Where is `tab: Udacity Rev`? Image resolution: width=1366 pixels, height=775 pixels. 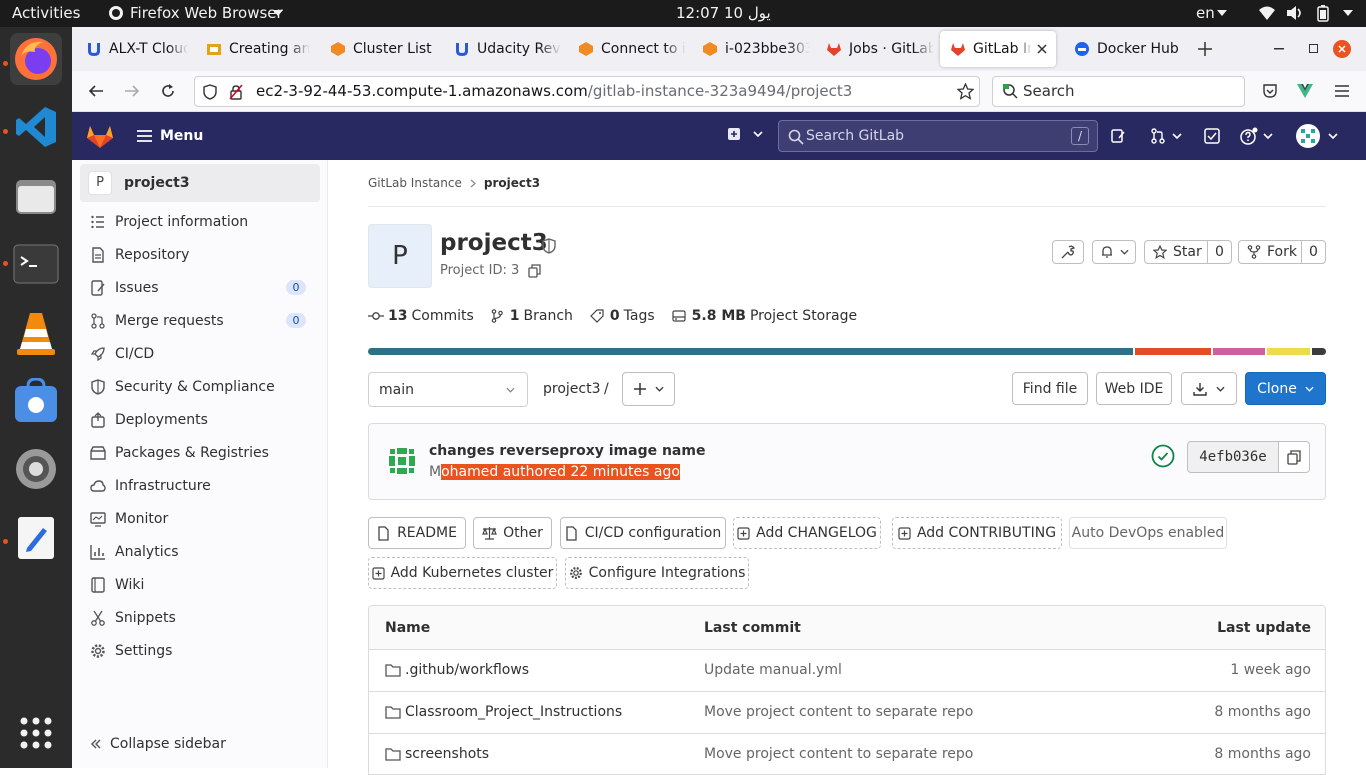 tab: Udacity Rev is located at coordinates (503, 49).